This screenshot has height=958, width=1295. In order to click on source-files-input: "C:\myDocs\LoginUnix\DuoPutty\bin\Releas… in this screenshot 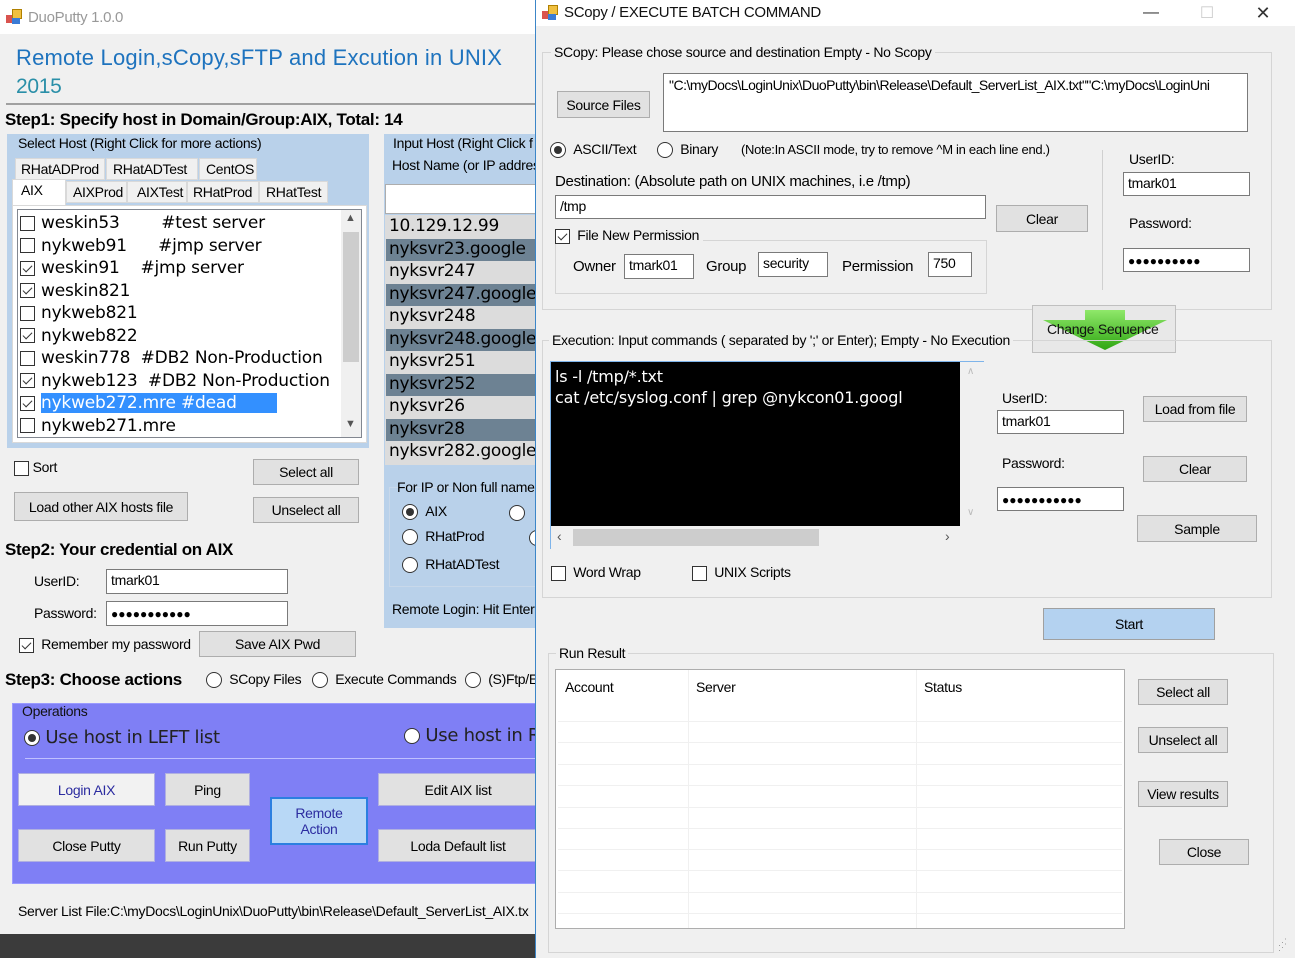, I will do `click(955, 102)`.